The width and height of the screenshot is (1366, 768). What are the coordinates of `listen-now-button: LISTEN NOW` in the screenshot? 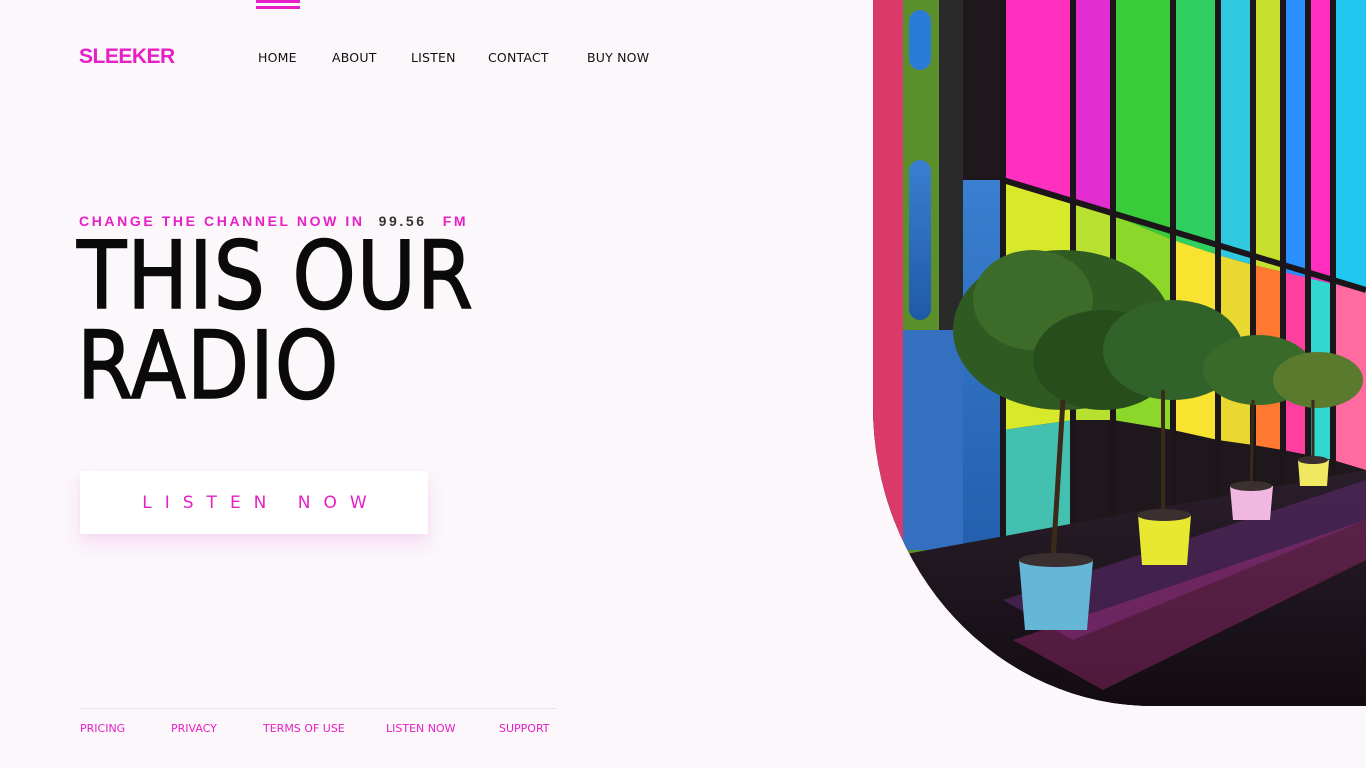 It's located at (254, 502).